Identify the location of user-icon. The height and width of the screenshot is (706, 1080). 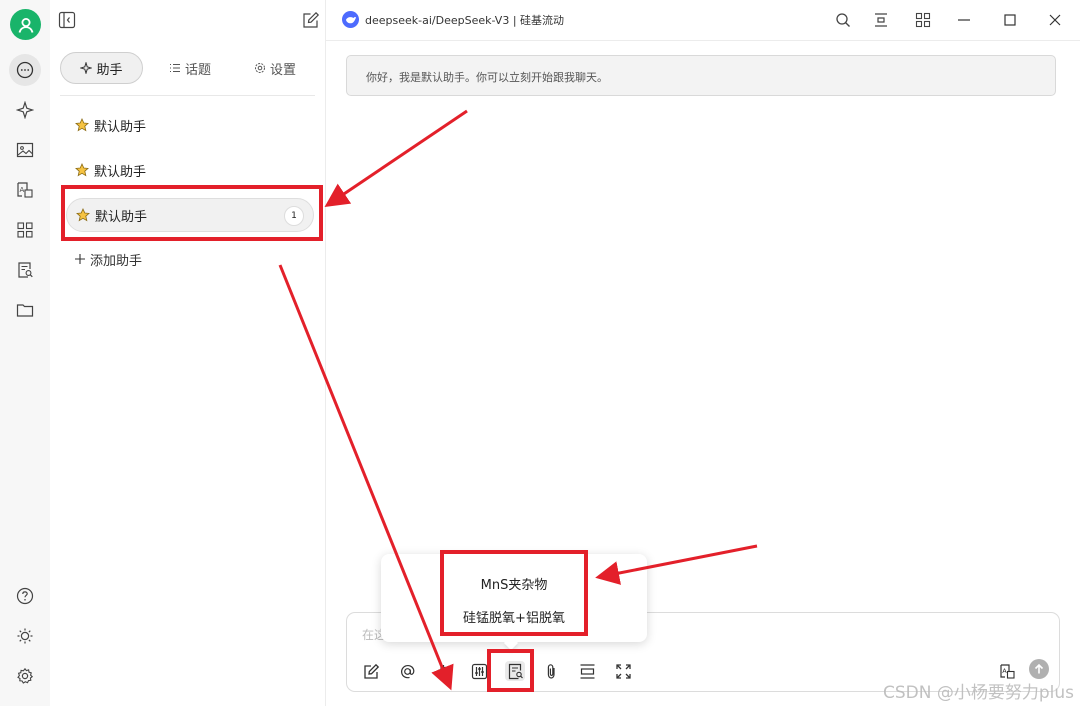
(25, 25).